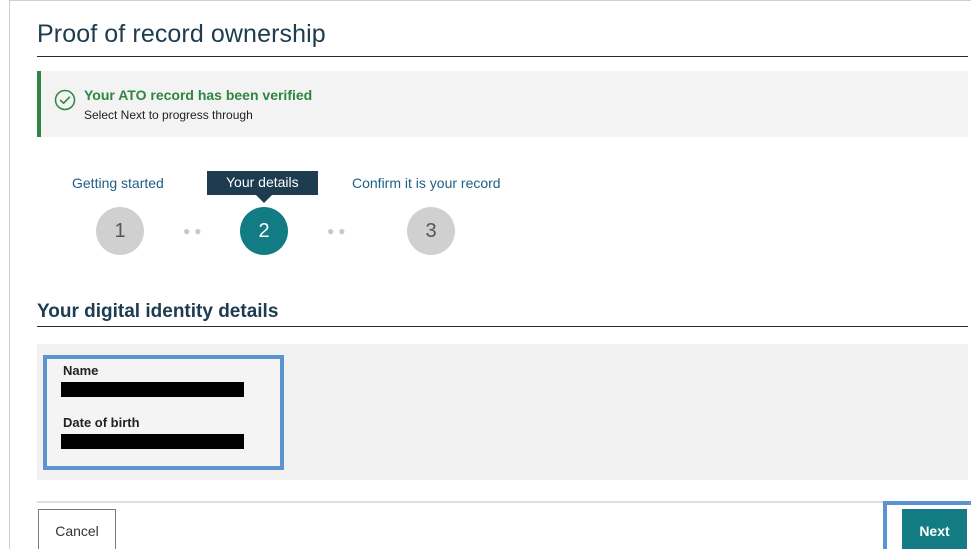  I want to click on check-circle-icon, so click(65, 100).